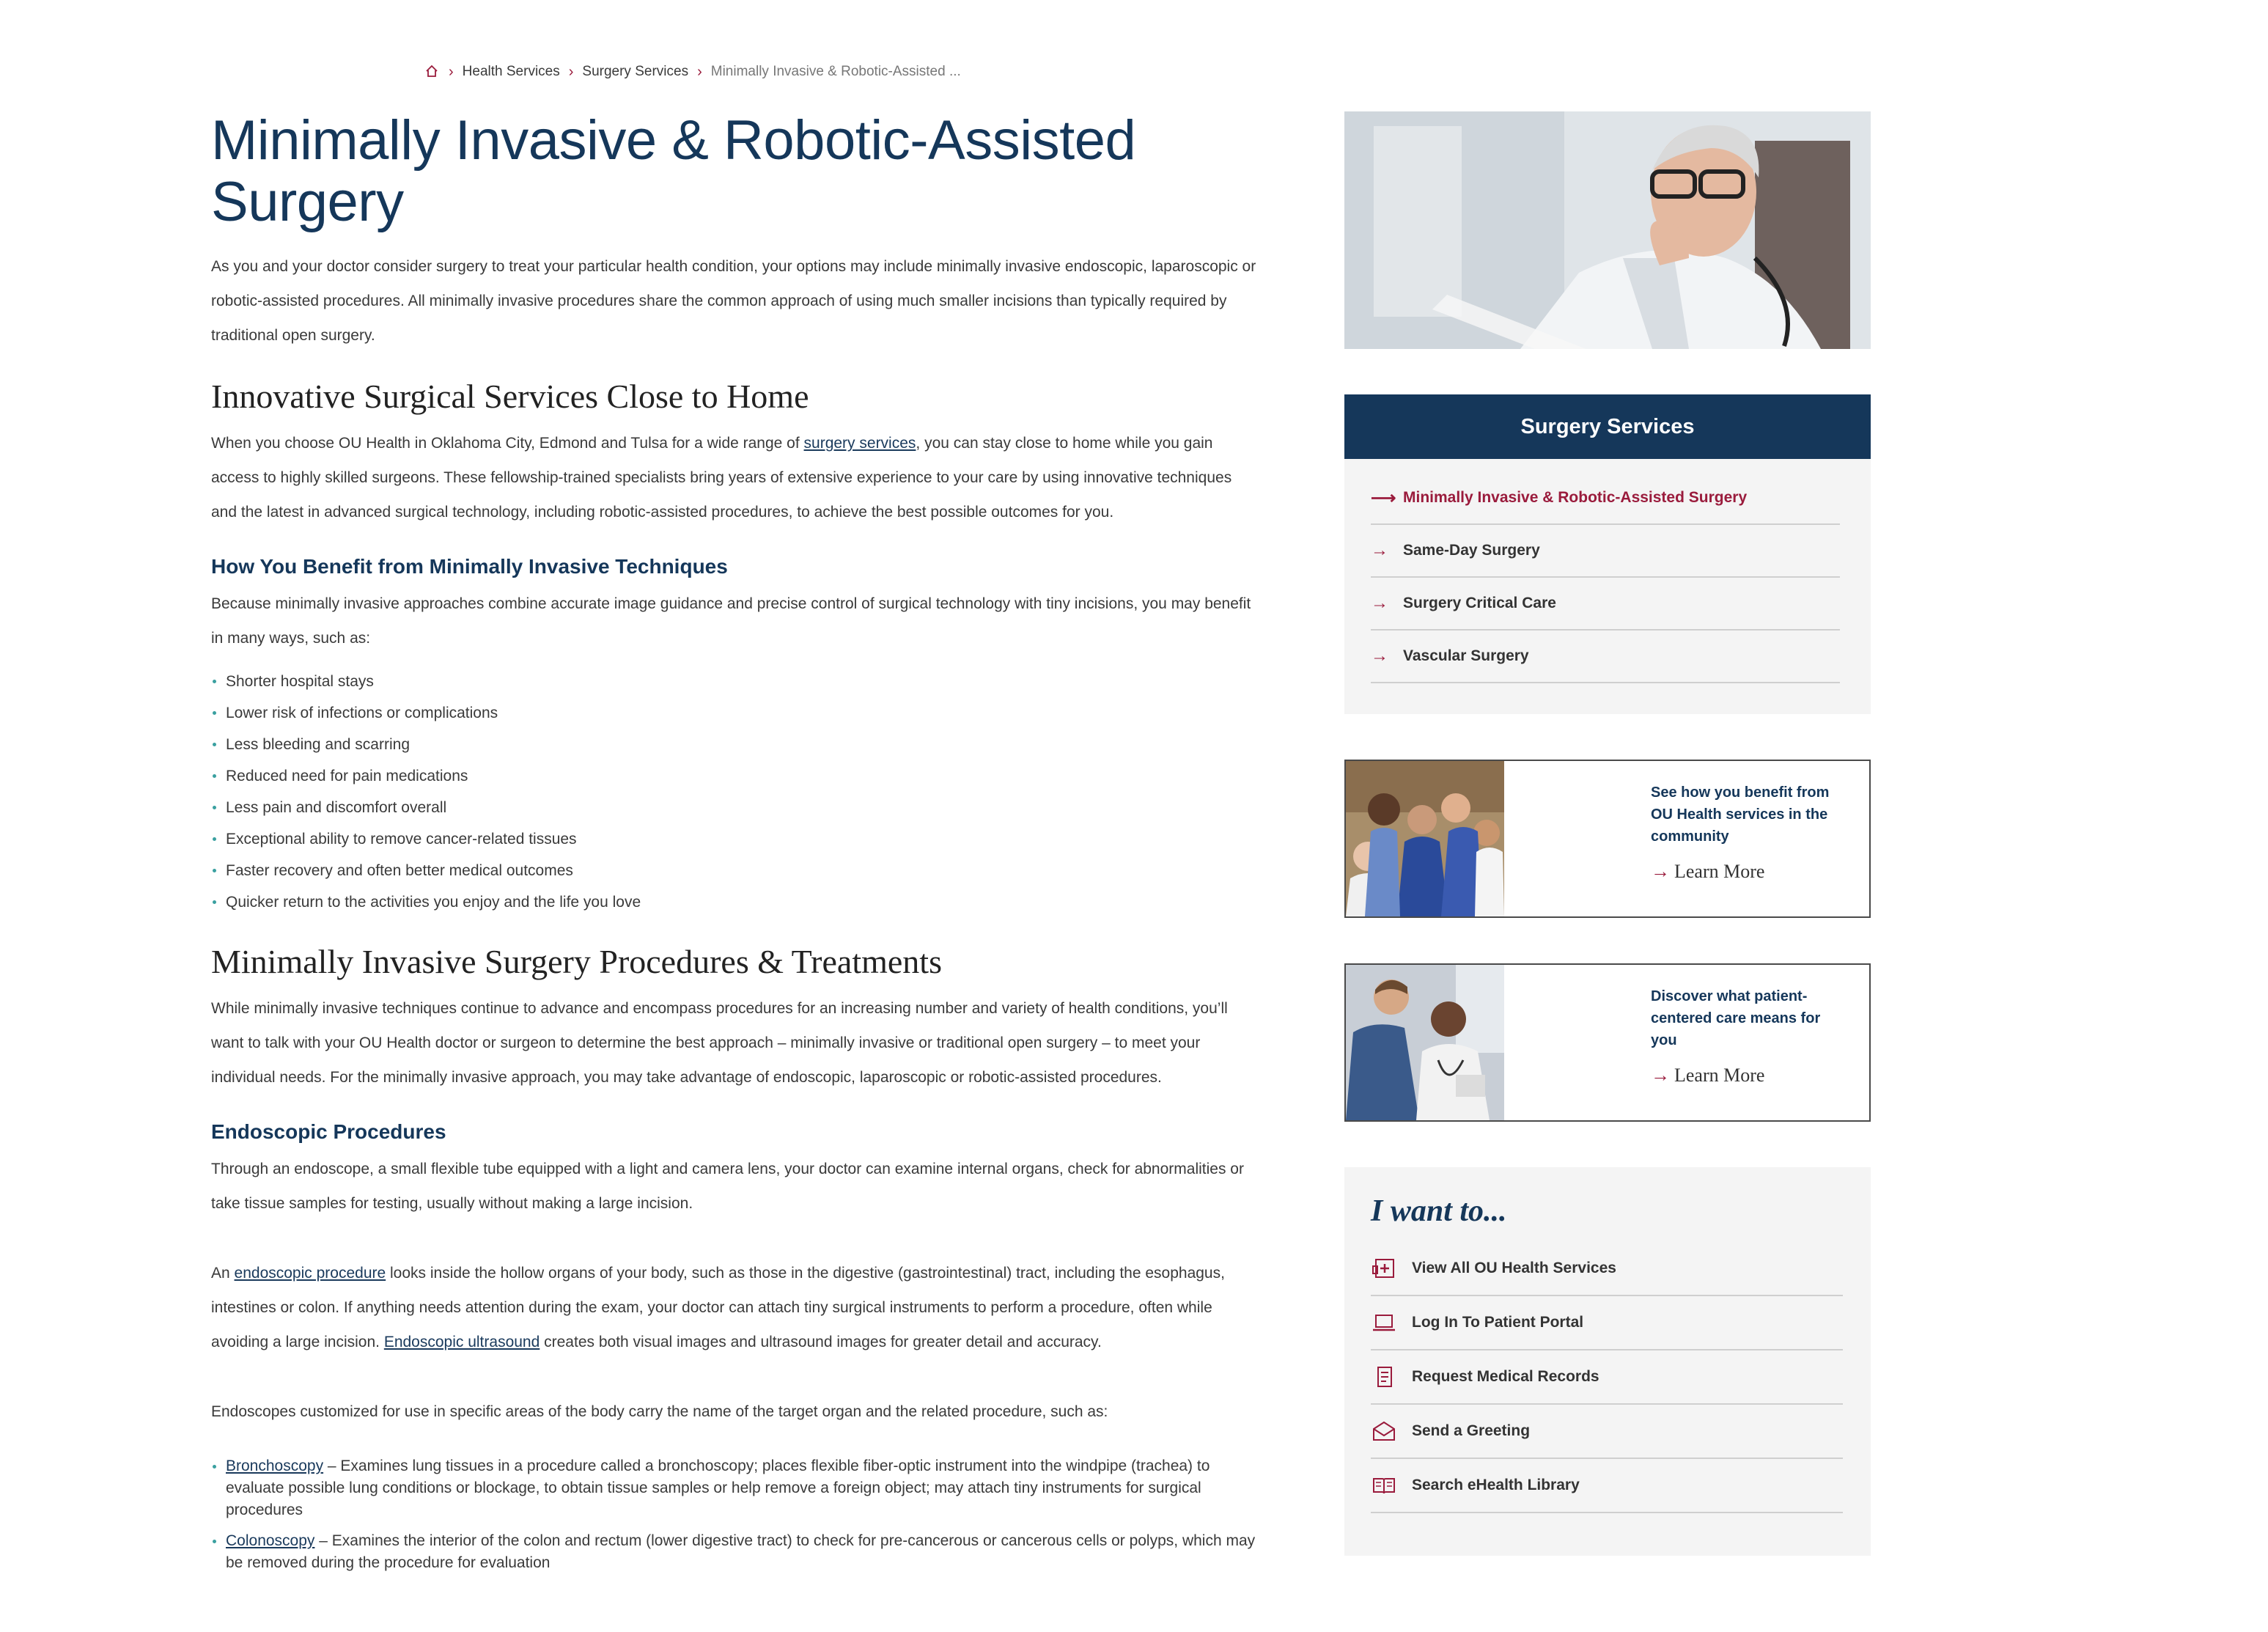 The width and height of the screenshot is (2268, 1632). I want to click on long-arrow-right-icon: ⟶, so click(1383, 498).